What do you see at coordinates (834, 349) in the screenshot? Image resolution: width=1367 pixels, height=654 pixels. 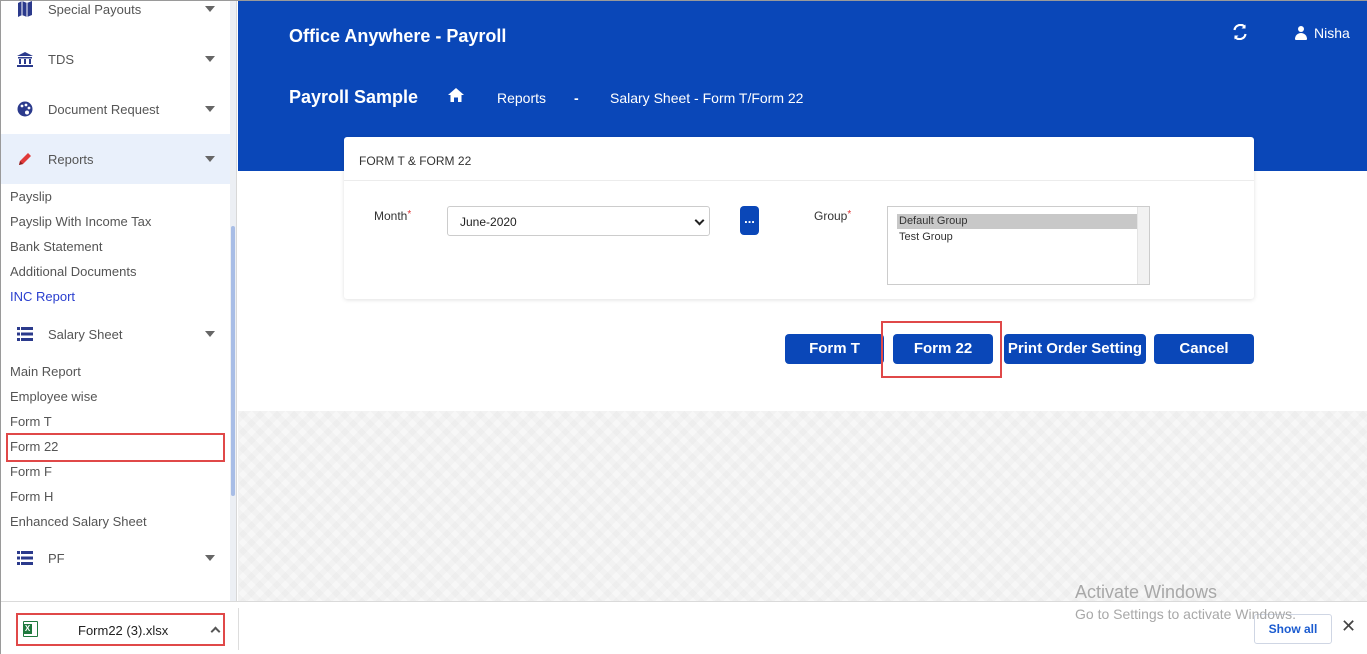 I see `form-t-button: Form T` at bounding box center [834, 349].